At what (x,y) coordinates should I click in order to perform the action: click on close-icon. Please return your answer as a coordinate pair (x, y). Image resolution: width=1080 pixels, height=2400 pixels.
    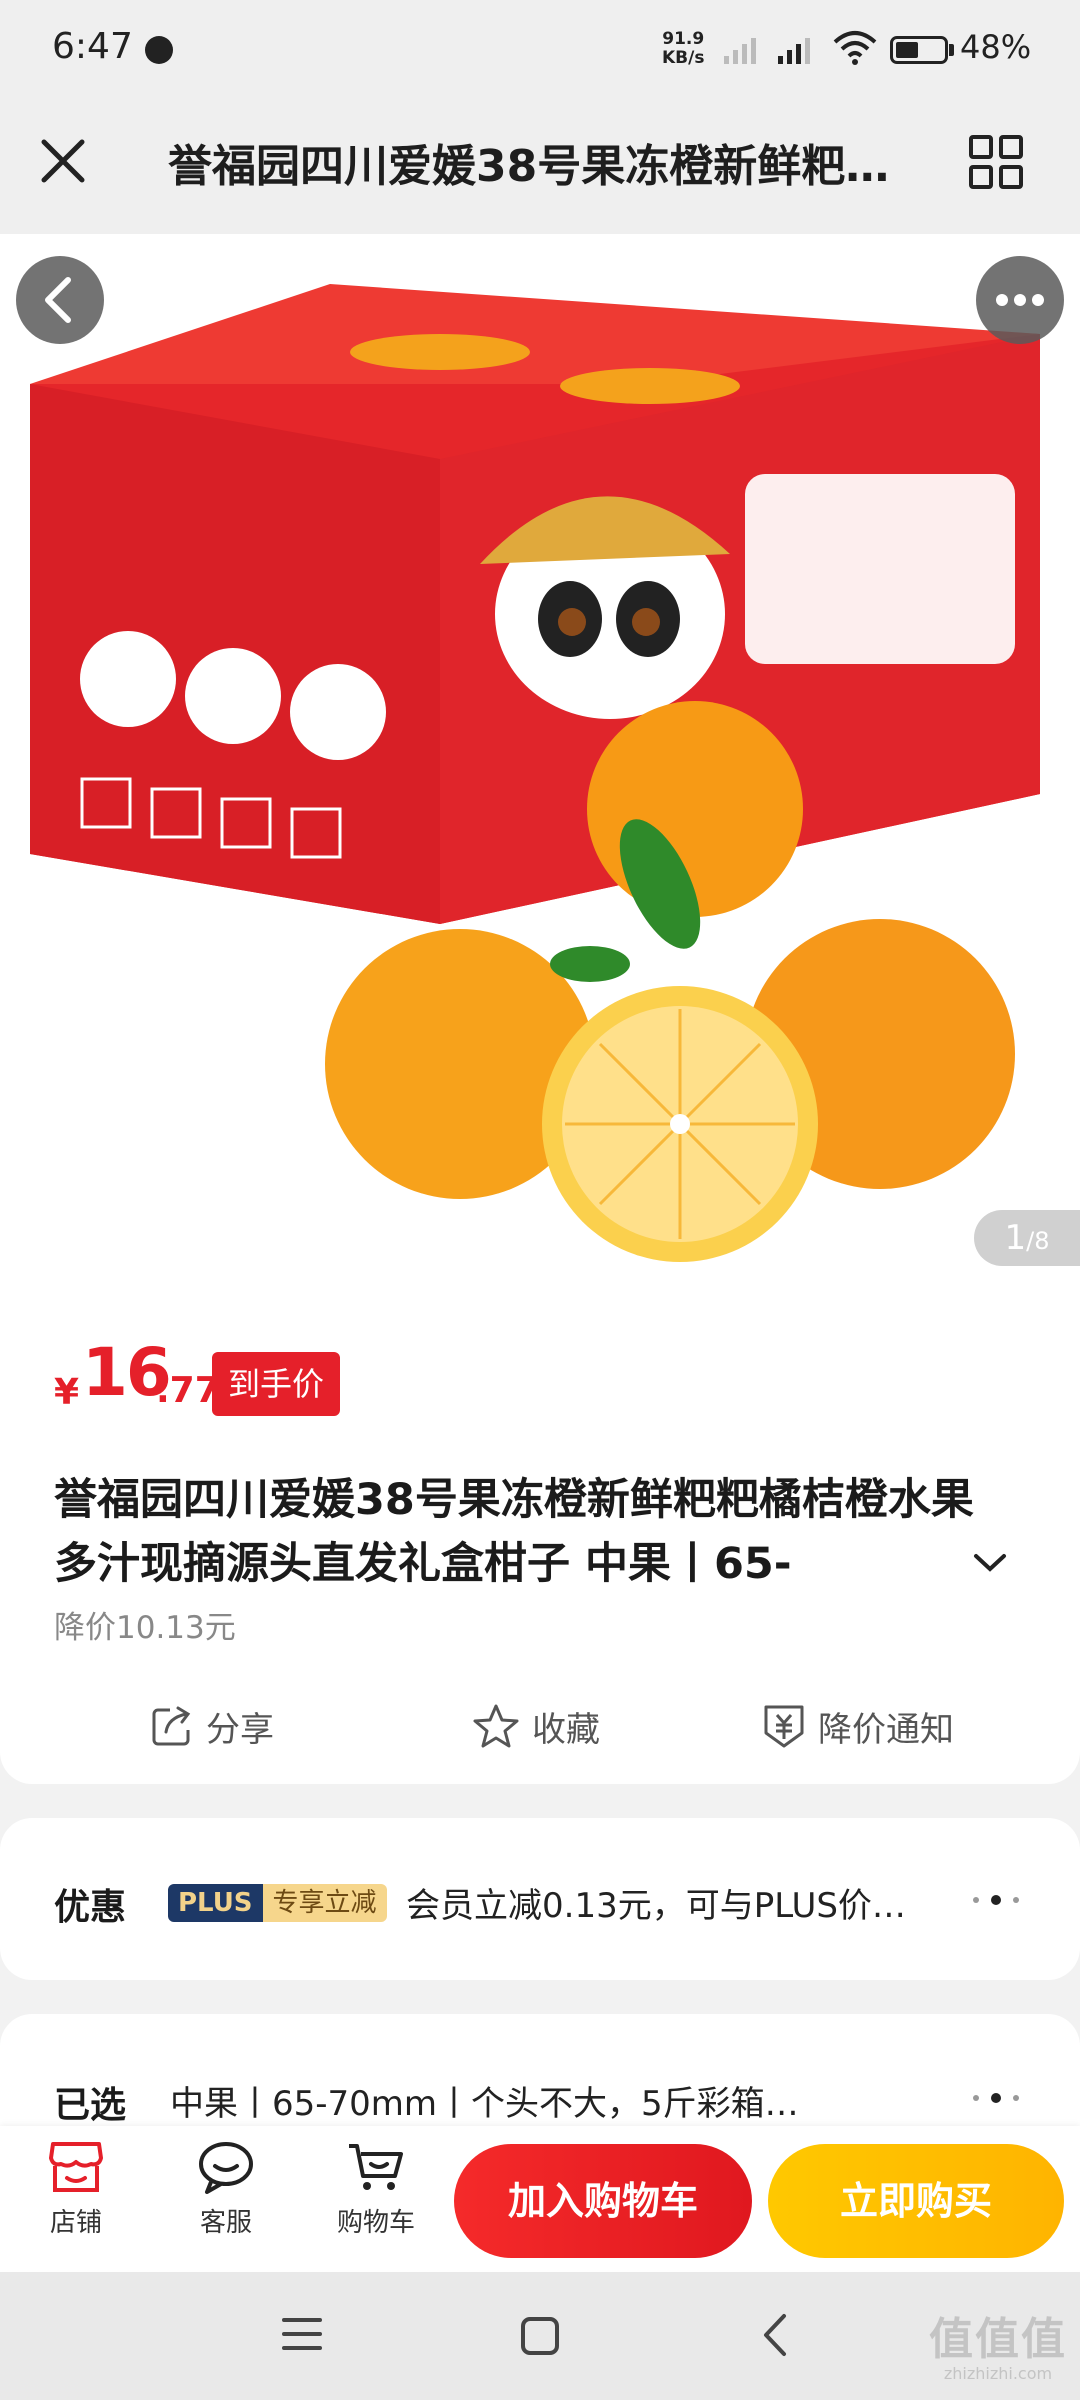
    Looking at the image, I should click on (63, 161).